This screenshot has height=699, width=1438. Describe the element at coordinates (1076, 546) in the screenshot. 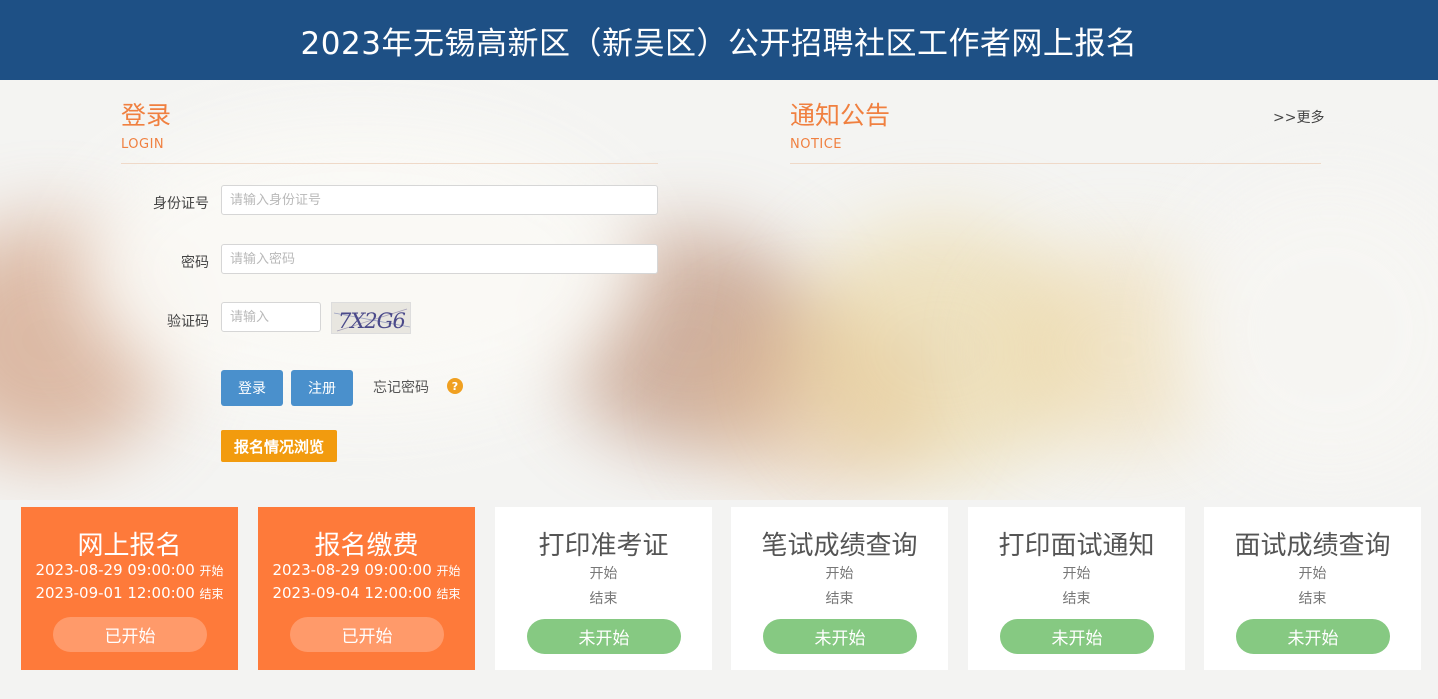

I see `card-title: 打印面试通知` at that location.